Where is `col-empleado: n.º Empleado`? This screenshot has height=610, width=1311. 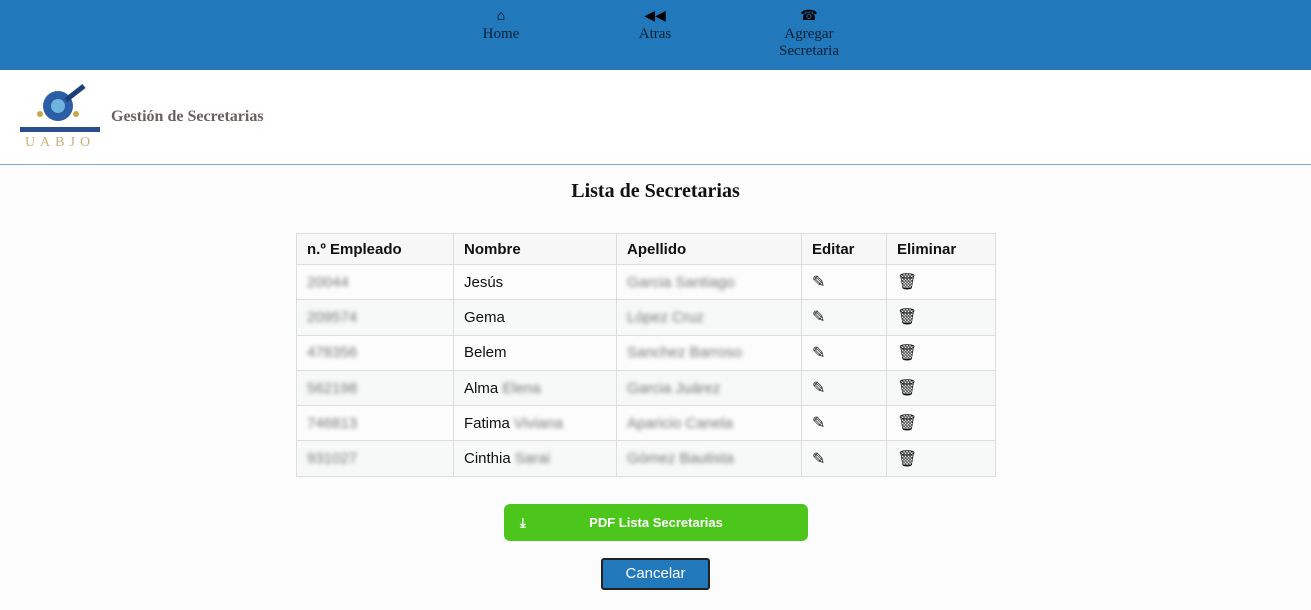
col-empleado: n.º Empleado is located at coordinates (375, 249).